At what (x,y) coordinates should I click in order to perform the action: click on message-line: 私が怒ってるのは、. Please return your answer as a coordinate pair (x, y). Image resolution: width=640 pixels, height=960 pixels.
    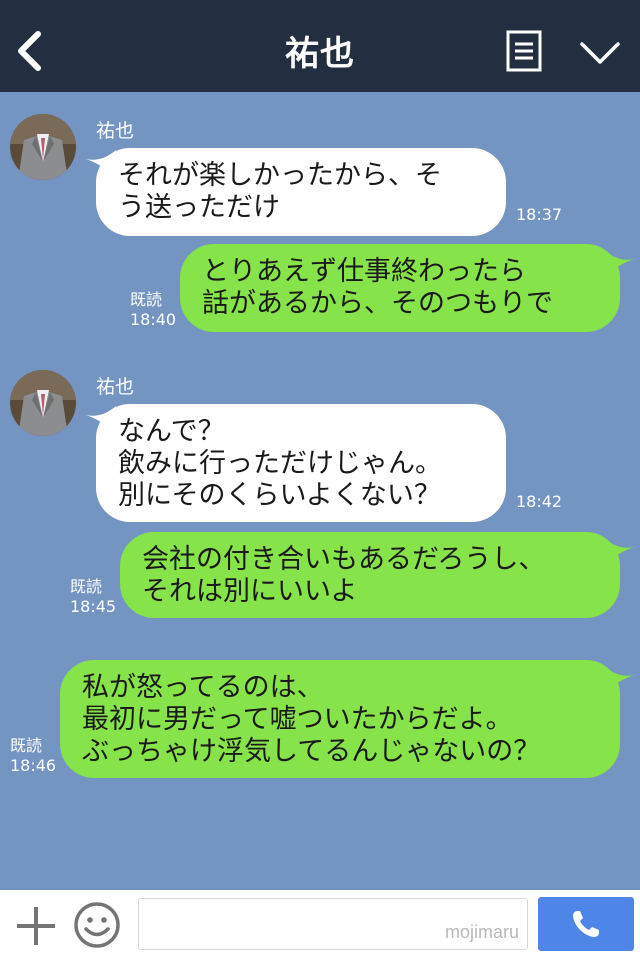
    Looking at the image, I should click on (203, 687).